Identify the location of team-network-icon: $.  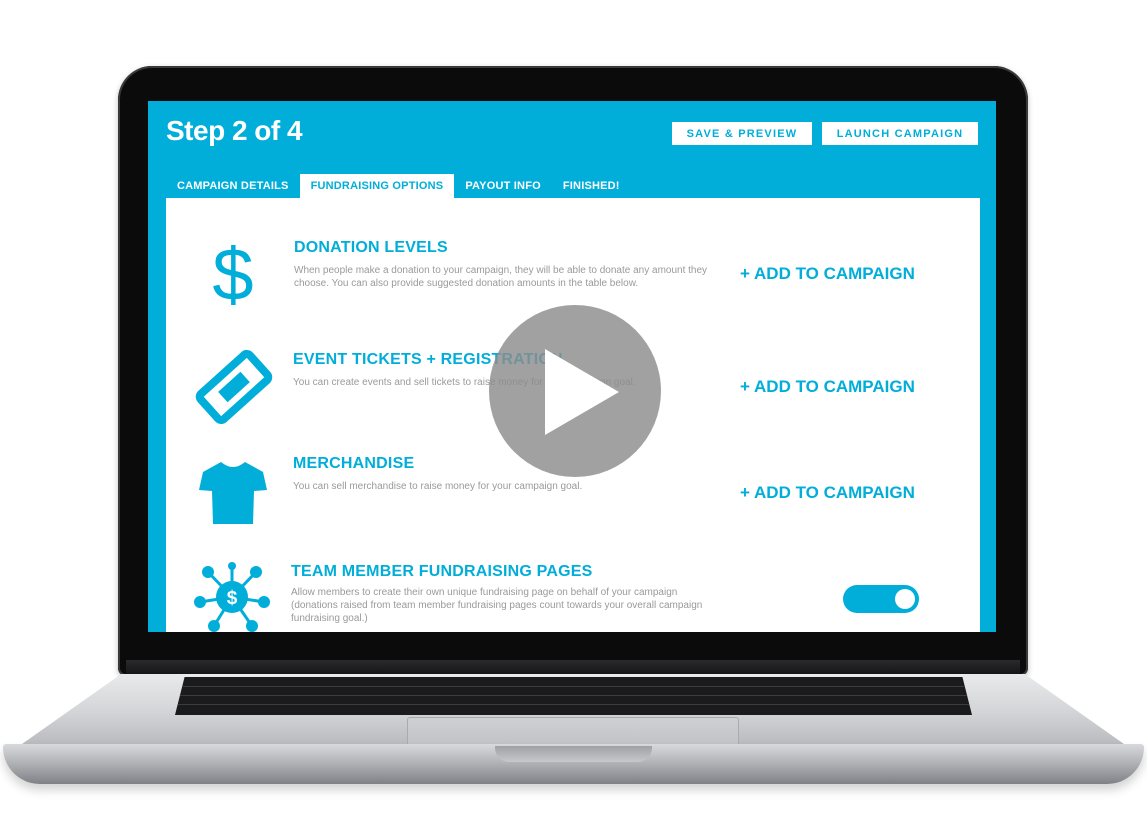
(232, 597).